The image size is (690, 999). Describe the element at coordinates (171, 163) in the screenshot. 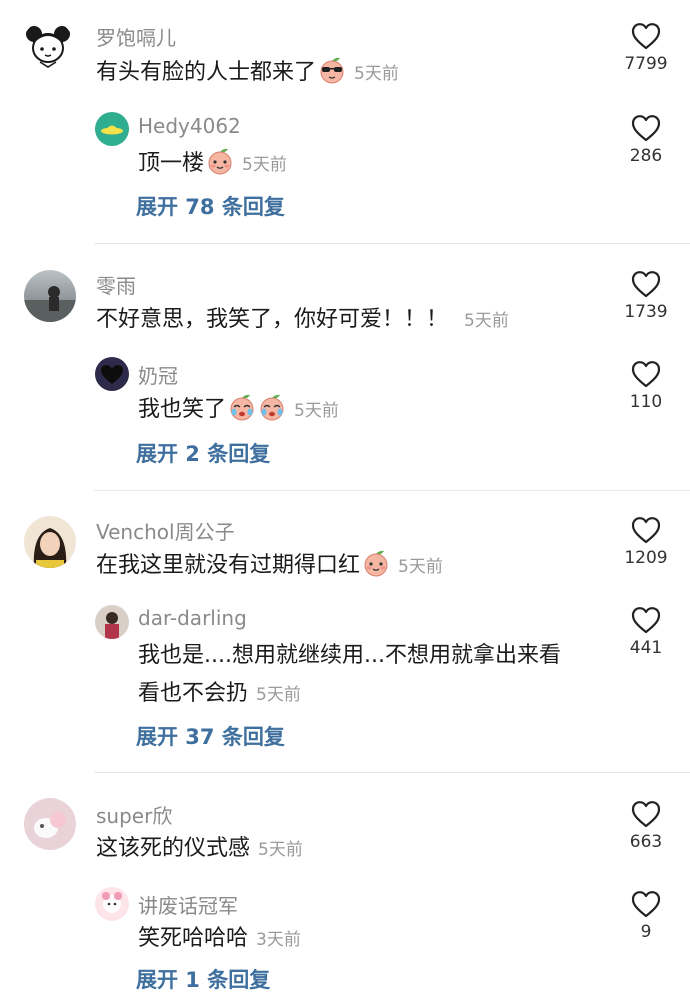

I see `reply-body: 顶一楼` at that location.